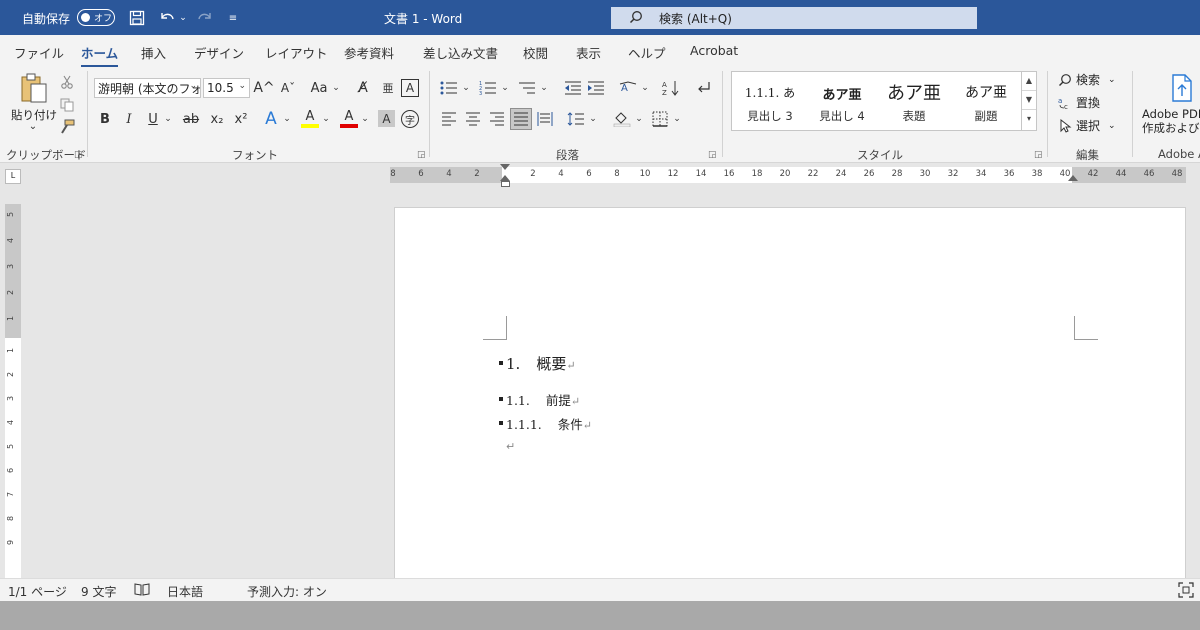  I want to click on gallery-more-icon: ▾, so click(1029, 119).